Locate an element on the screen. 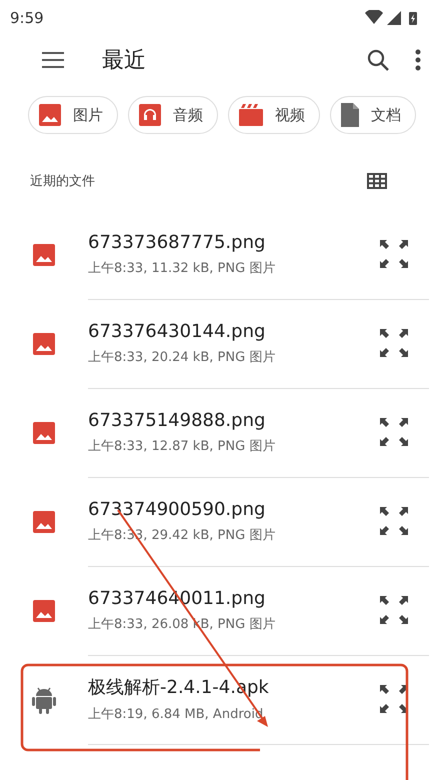 The height and width of the screenshot is (780, 439). android-icon is located at coordinates (44, 700).